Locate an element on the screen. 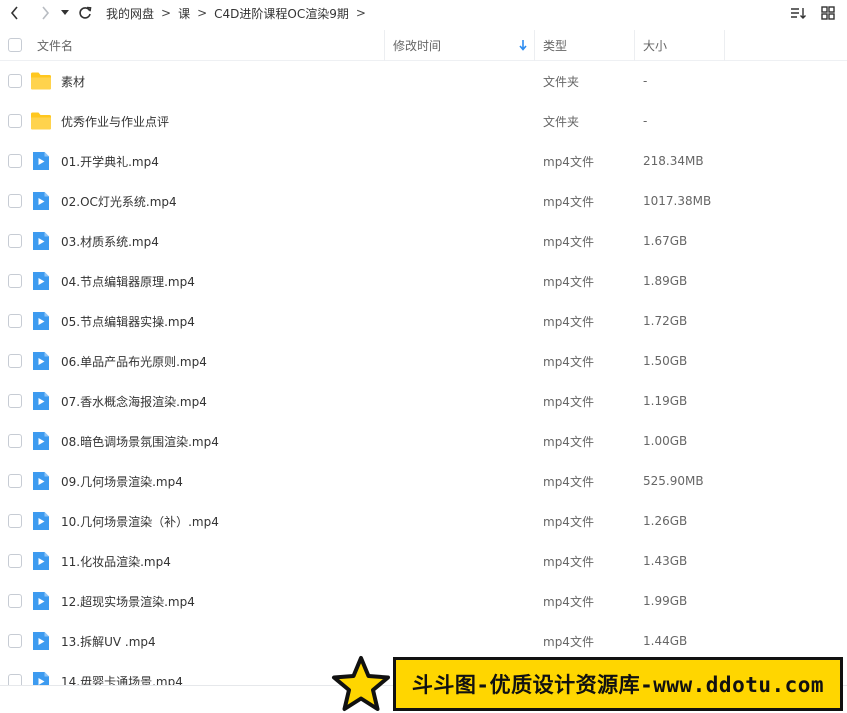  file-size: 1.99GB is located at coordinates (665, 601).